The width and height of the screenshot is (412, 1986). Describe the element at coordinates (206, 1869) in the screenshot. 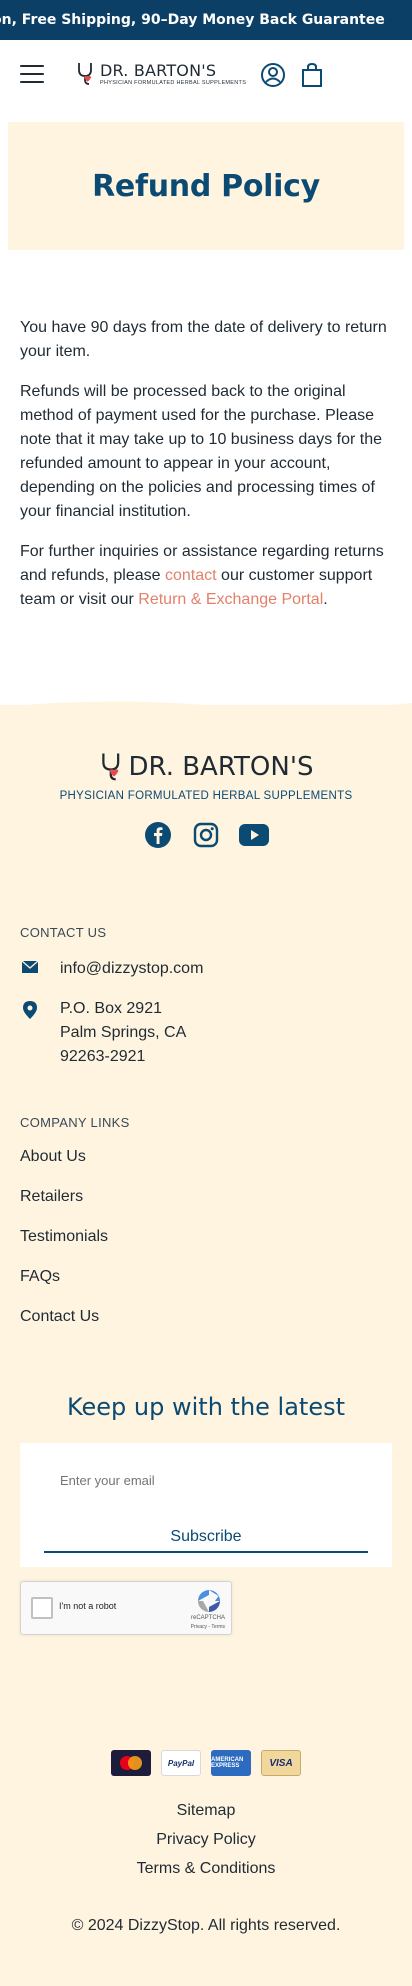

I see `terms-link: Terms & Conditions` at that location.